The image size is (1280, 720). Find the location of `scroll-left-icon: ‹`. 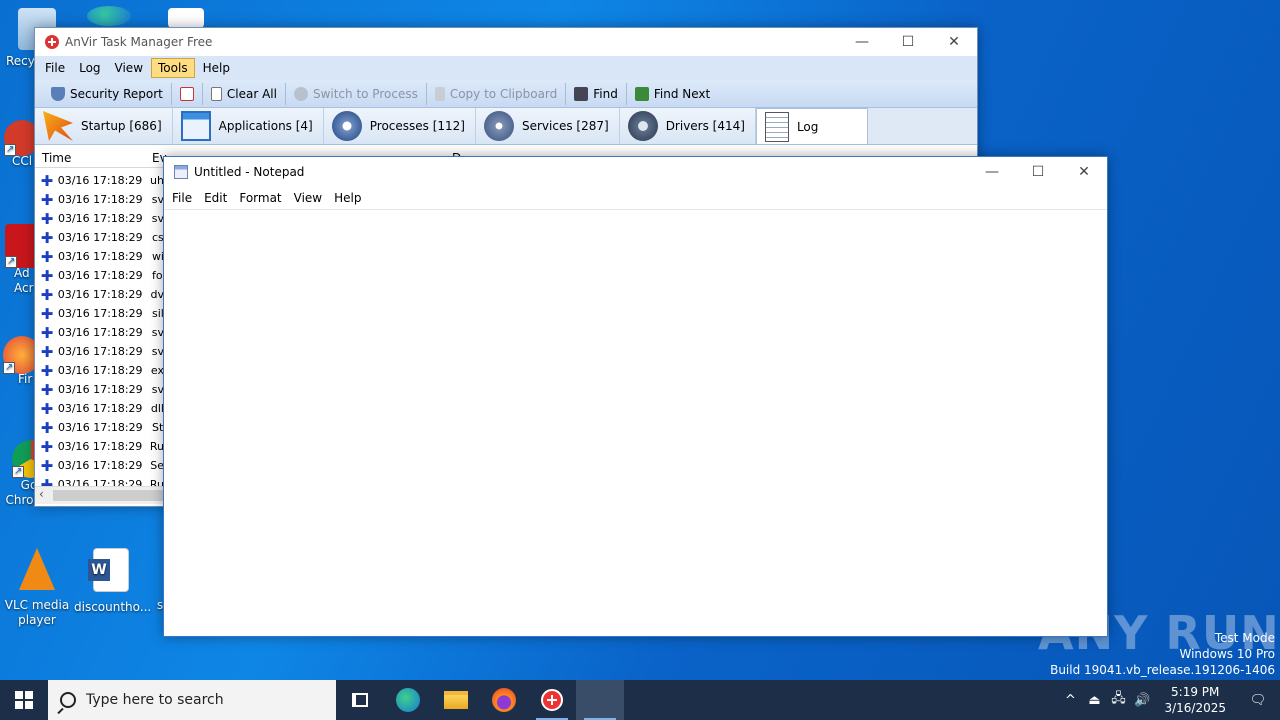

scroll-left-icon: ‹ is located at coordinates (41, 494).